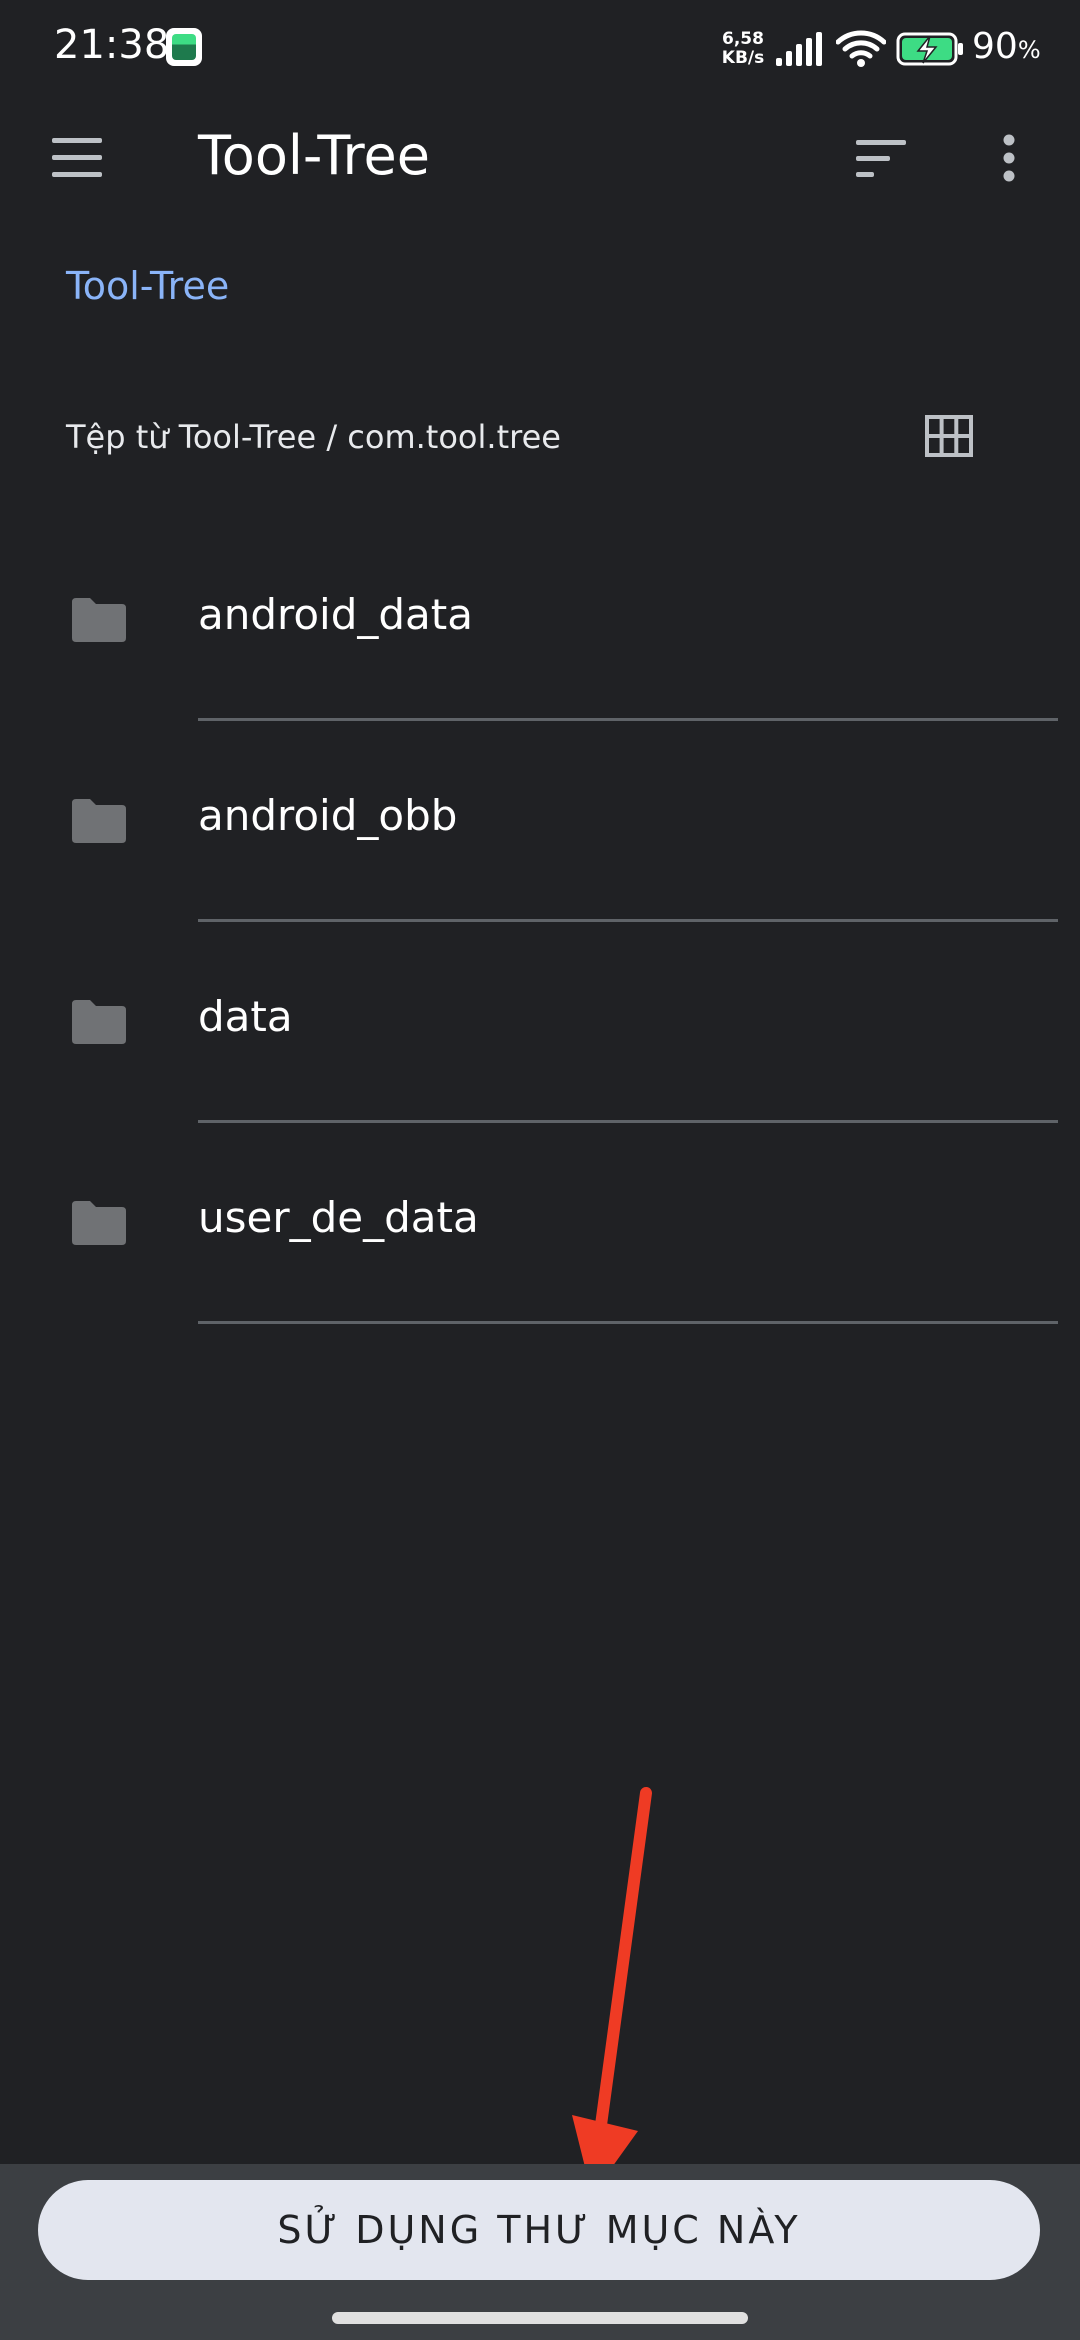 Image resolution: width=1080 pixels, height=2340 pixels. Describe the element at coordinates (540, 2318) in the screenshot. I see `home-indicator` at that location.